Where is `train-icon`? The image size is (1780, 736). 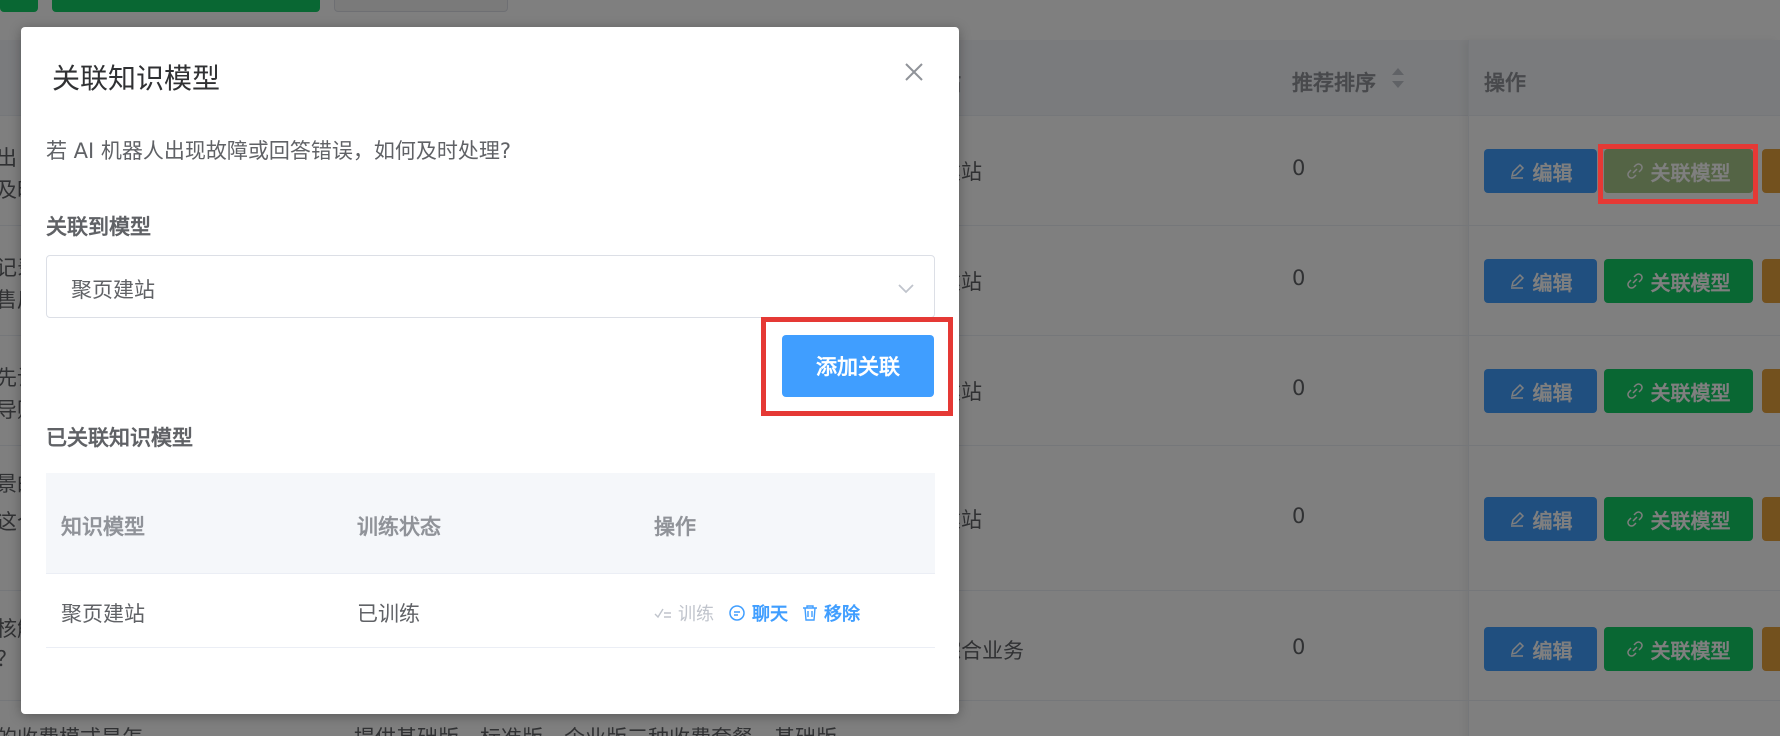
train-icon is located at coordinates (662, 613).